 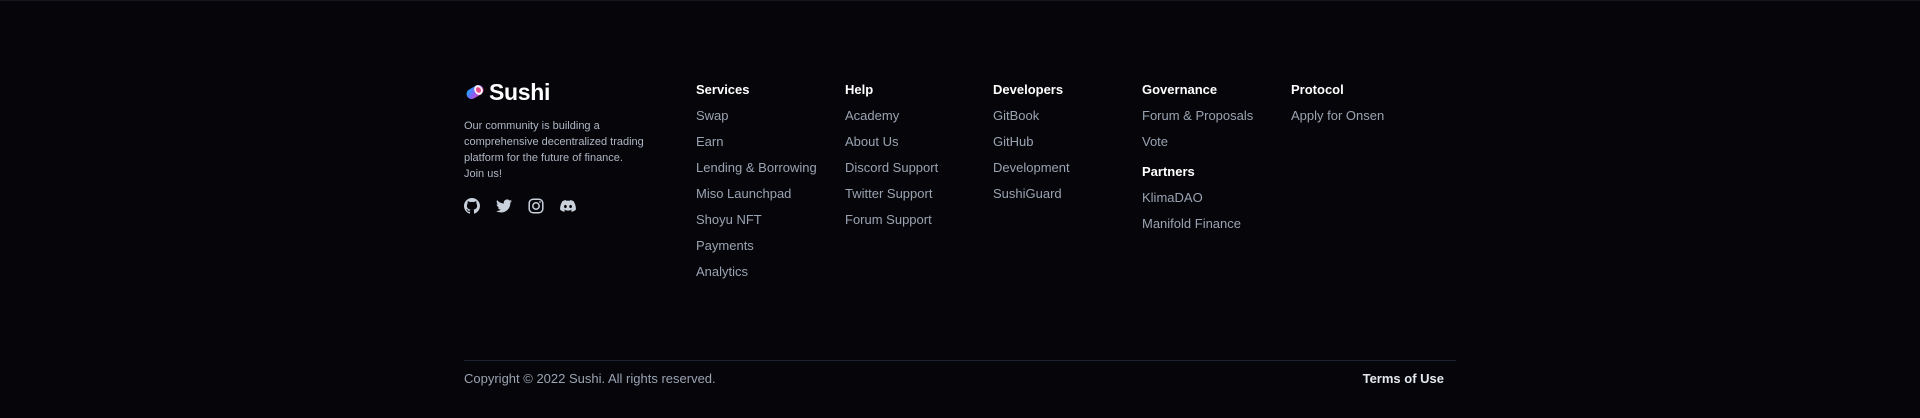 I want to click on link-swap: Swap, so click(x=756, y=116).